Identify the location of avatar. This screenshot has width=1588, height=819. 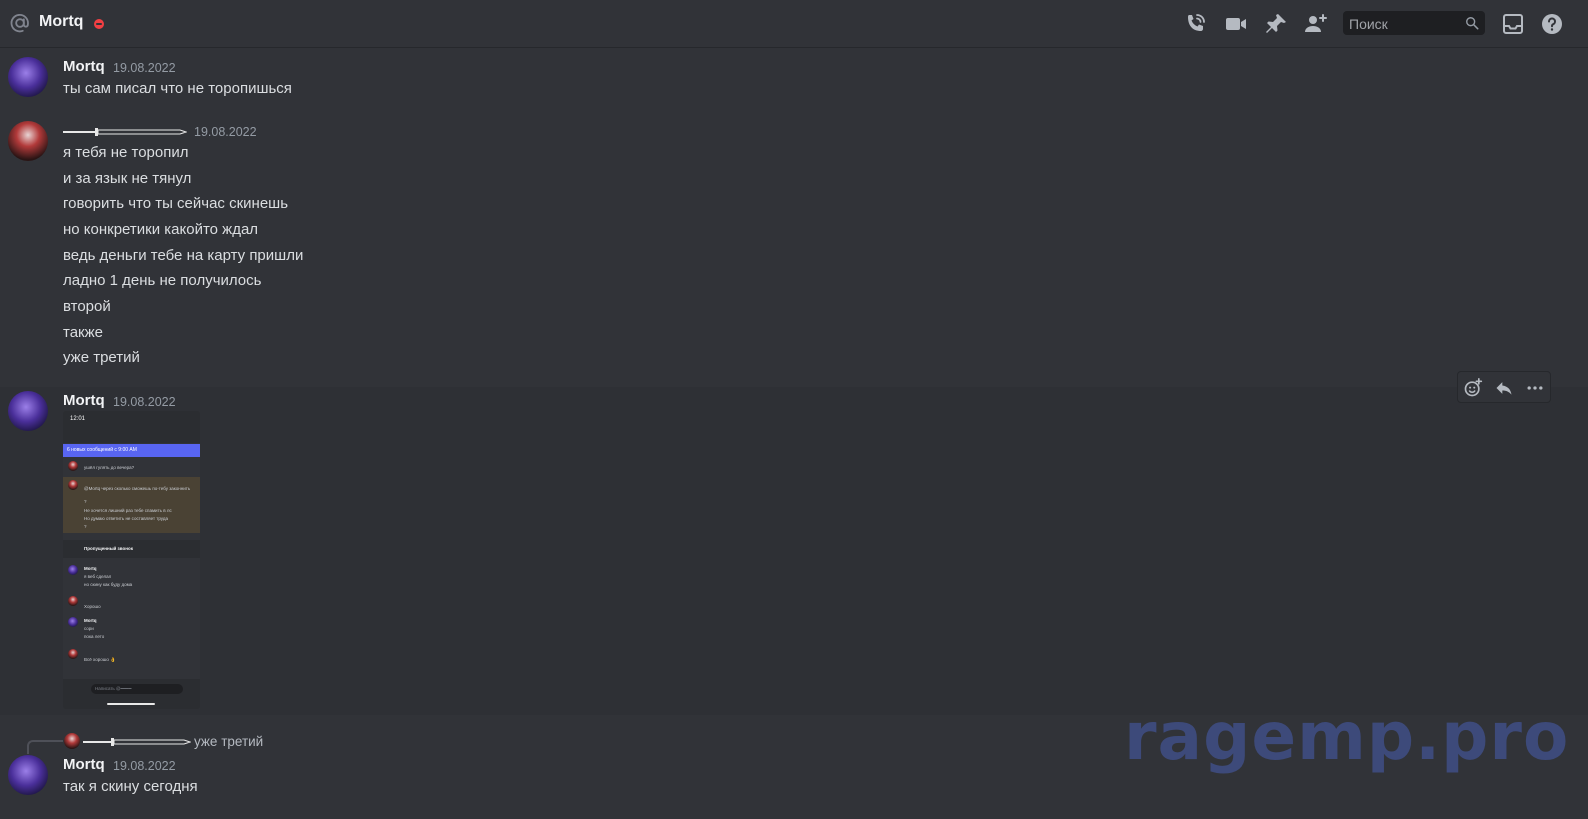
(28, 775).